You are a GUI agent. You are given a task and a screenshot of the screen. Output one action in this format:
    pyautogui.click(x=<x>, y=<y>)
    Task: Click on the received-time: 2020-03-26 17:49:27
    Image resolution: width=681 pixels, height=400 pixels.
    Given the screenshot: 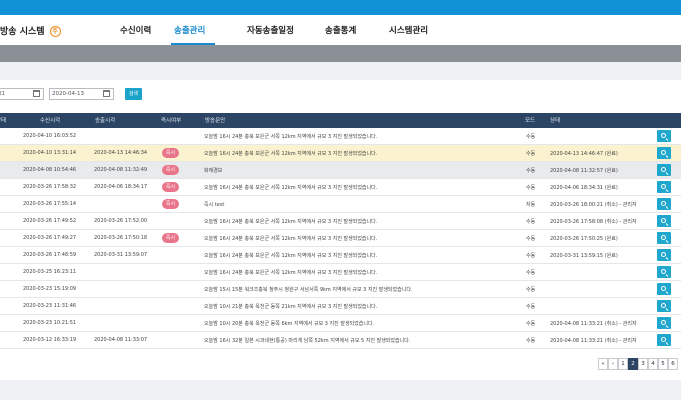 What is the action you would take?
    pyautogui.click(x=50, y=238)
    